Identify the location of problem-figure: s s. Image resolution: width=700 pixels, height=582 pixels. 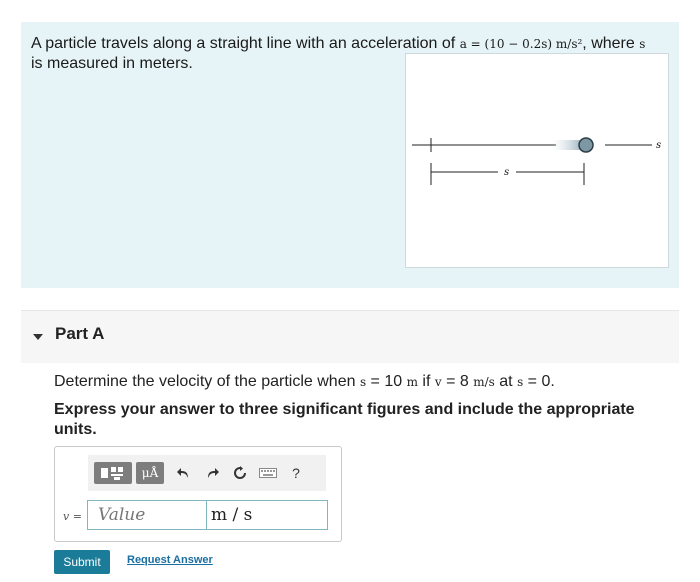
(537, 160).